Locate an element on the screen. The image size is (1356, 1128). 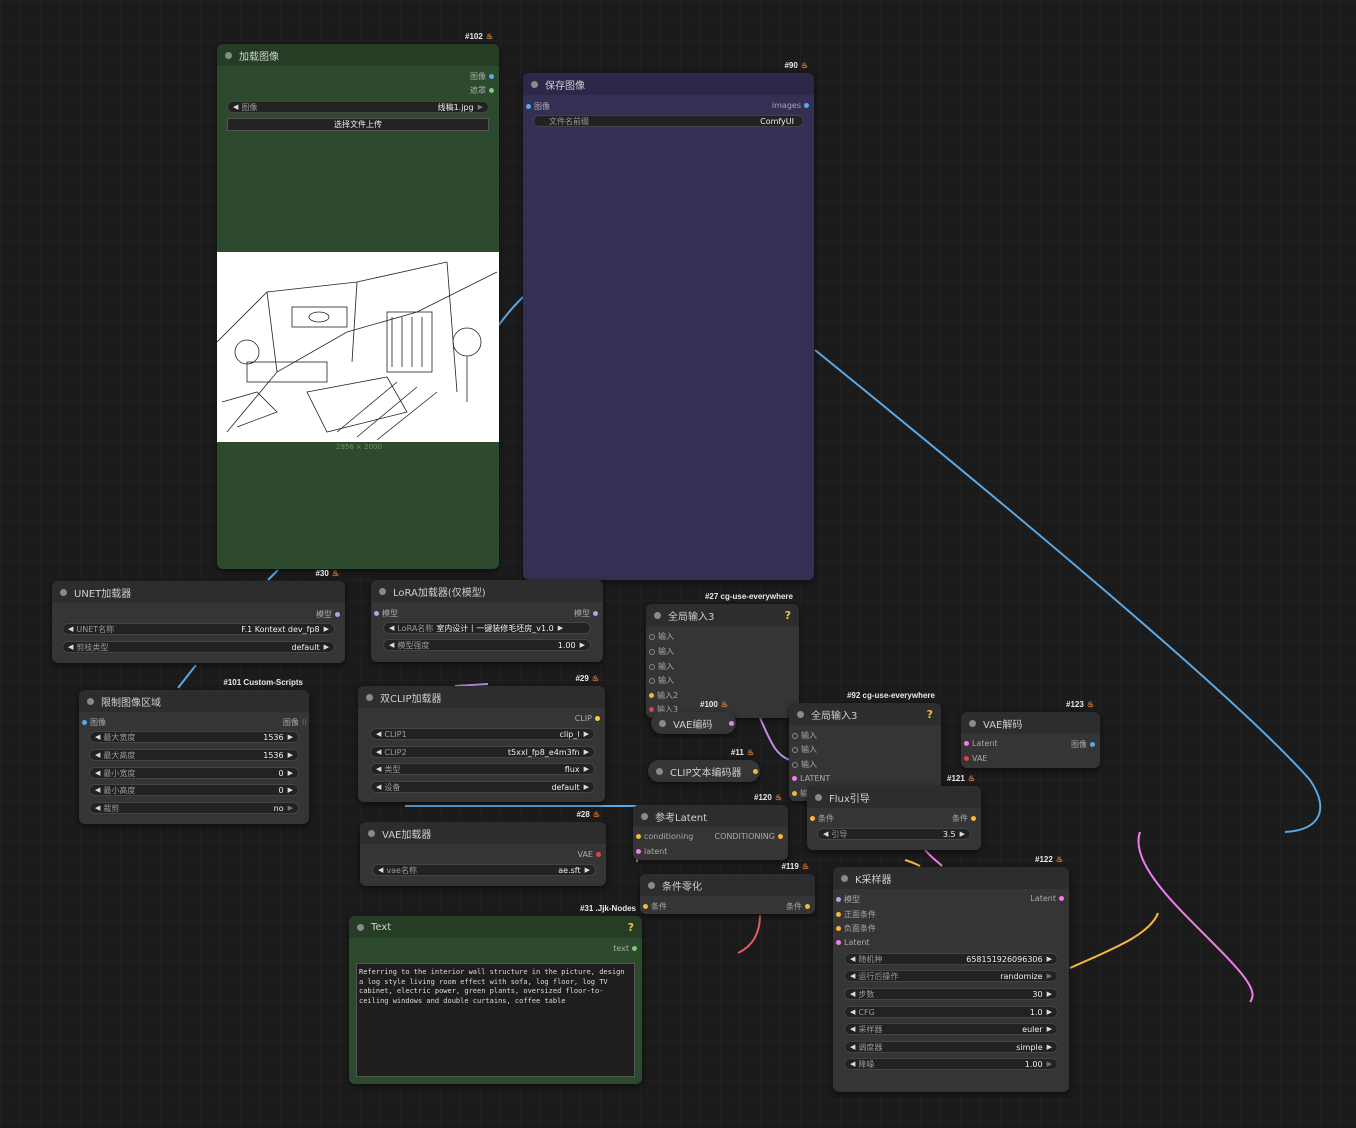
input-latent: Latent is located at coordinates (979, 743).